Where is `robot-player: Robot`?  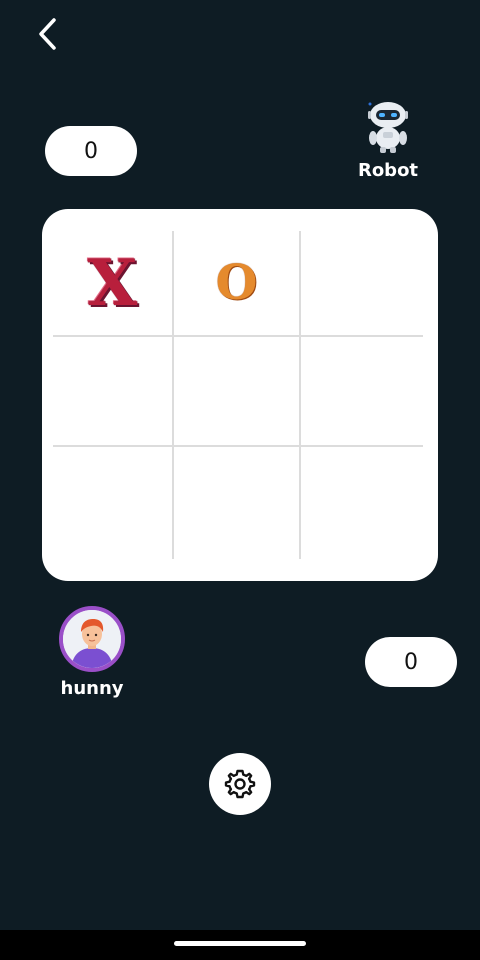 robot-player: Robot is located at coordinates (388, 139).